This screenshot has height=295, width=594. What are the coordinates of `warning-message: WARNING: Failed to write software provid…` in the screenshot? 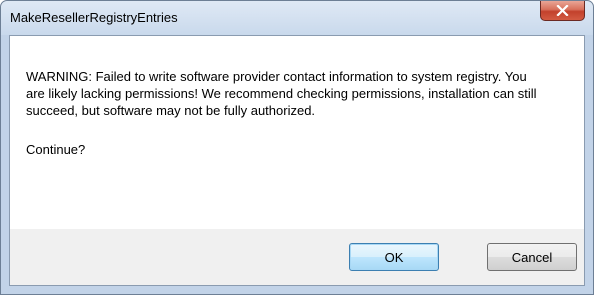 It's located at (281, 93).